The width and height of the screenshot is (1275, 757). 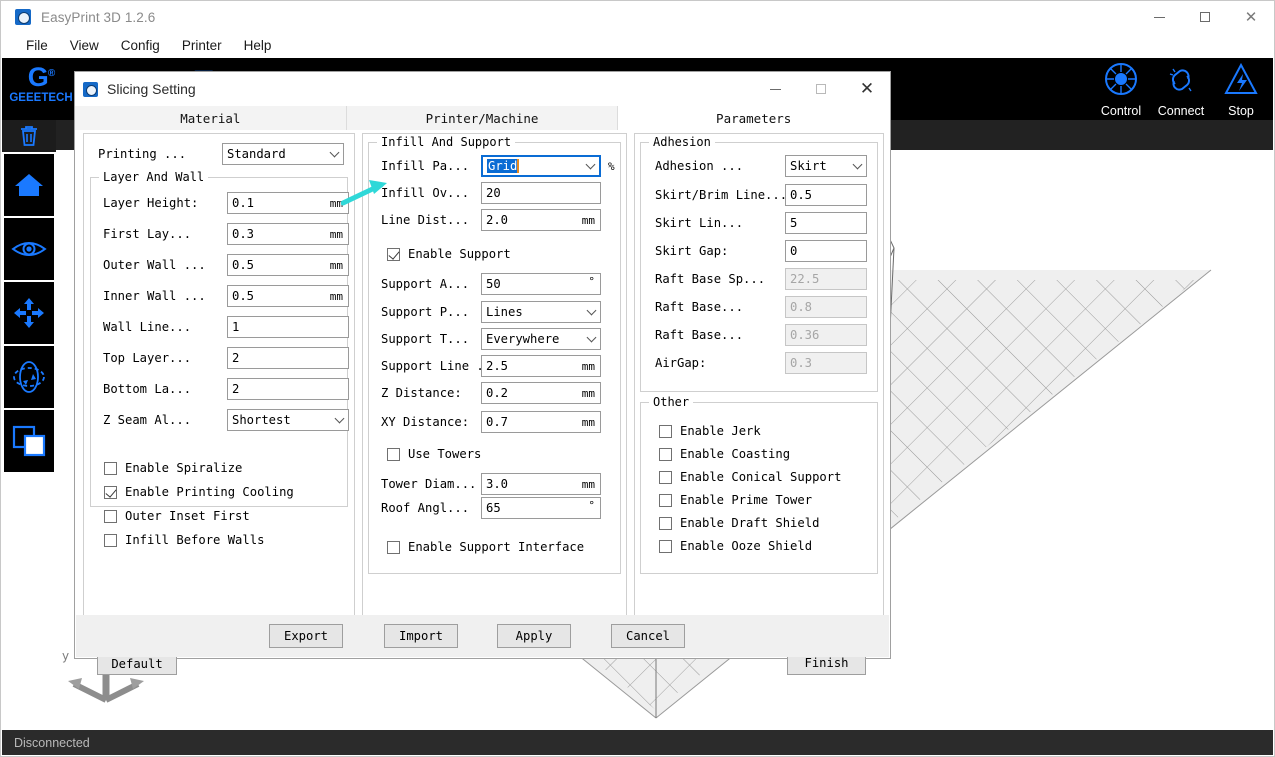 I want to click on checkbox-enable-conical-support: Enable Conical Support, so click(x=750, y=477).